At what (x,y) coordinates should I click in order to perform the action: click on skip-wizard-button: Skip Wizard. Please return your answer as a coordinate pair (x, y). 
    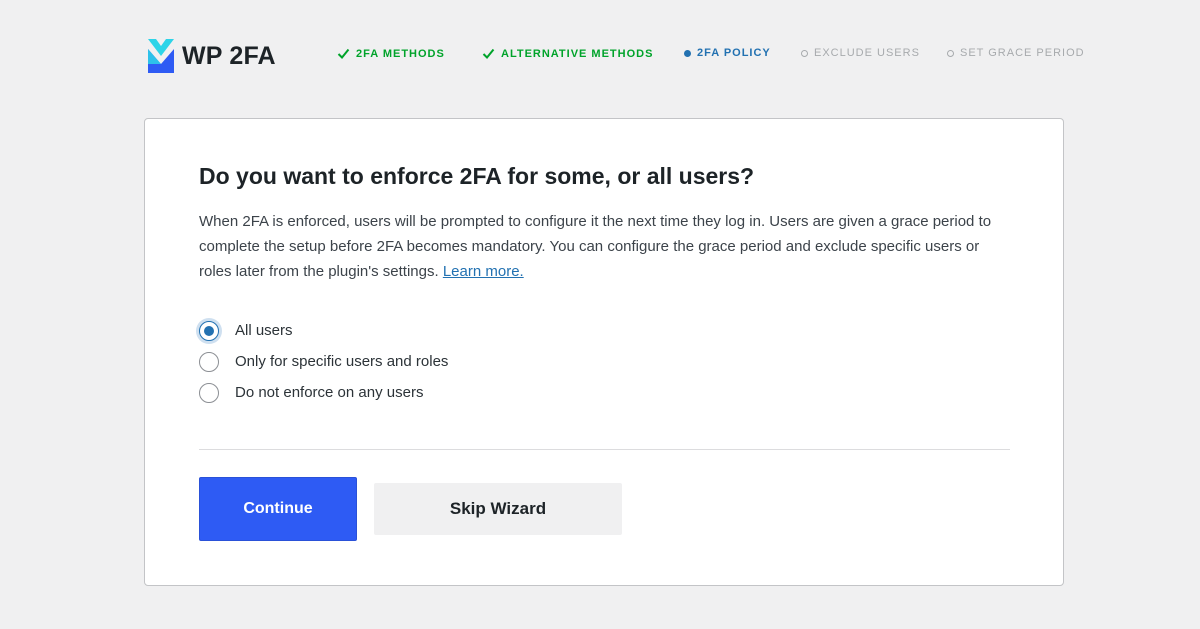
    Looking at the image, I should click on (498, 509).